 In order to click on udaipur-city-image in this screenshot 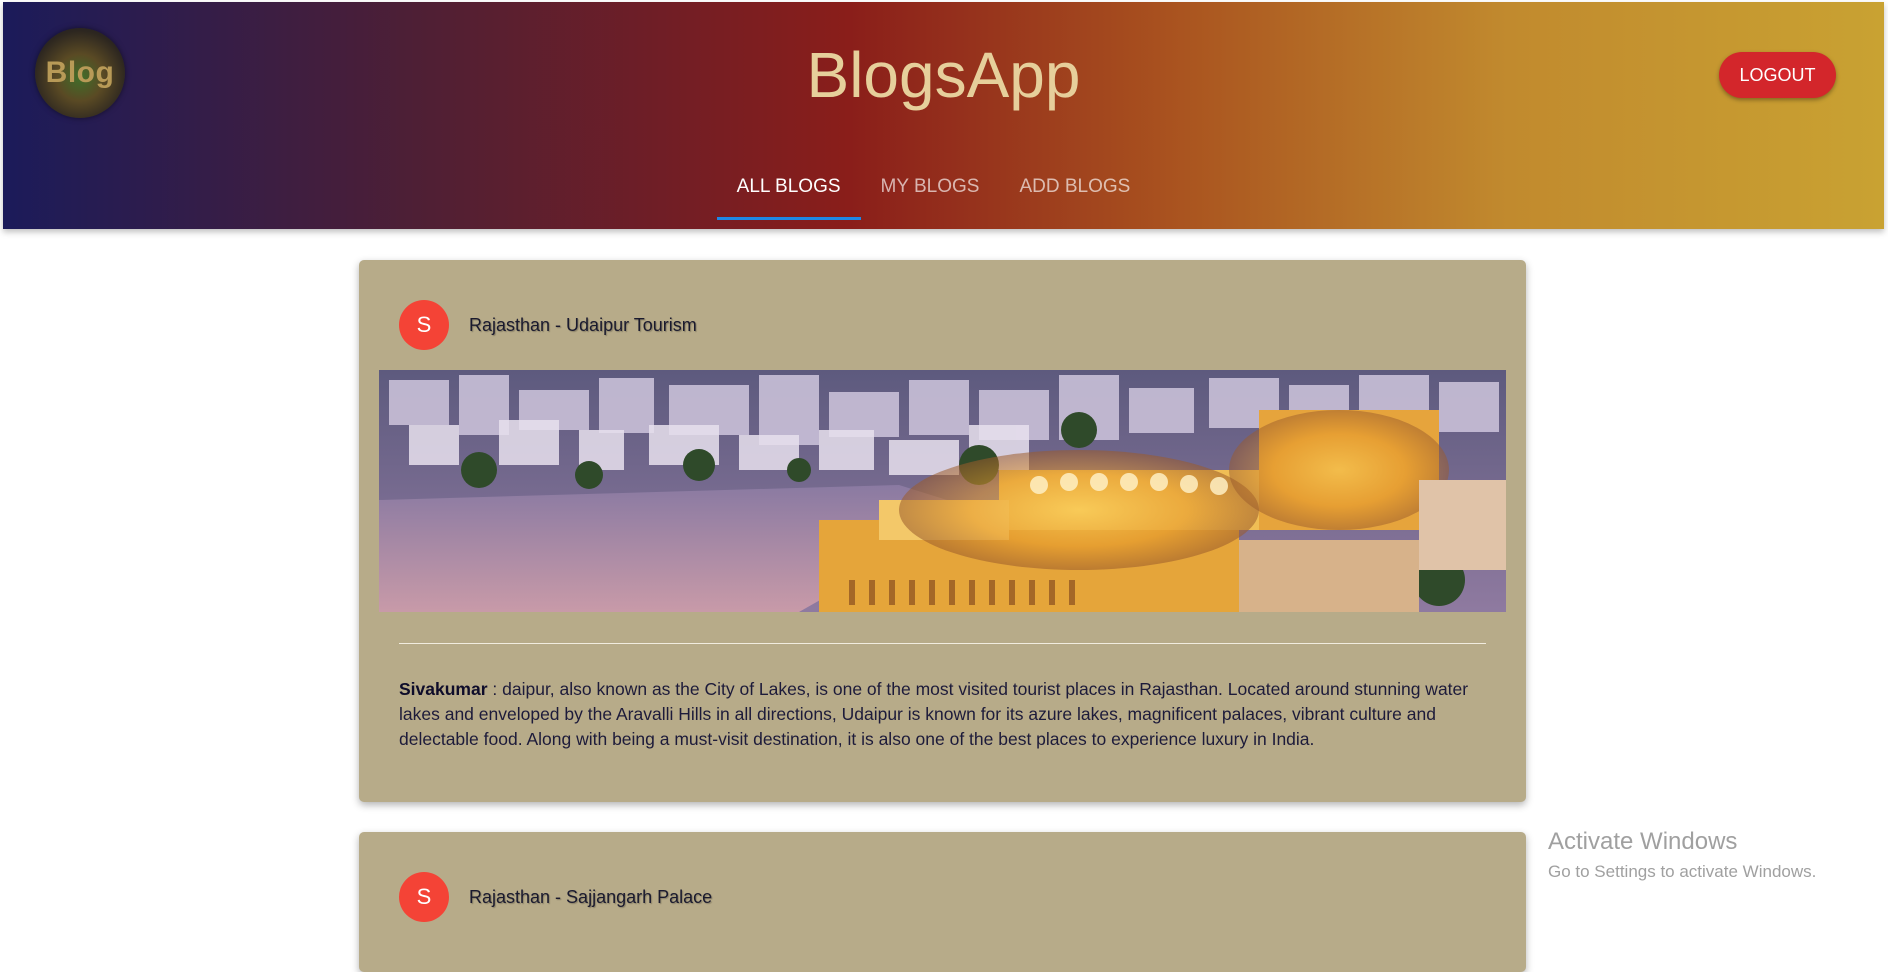, I will do `click(942, 491)`.